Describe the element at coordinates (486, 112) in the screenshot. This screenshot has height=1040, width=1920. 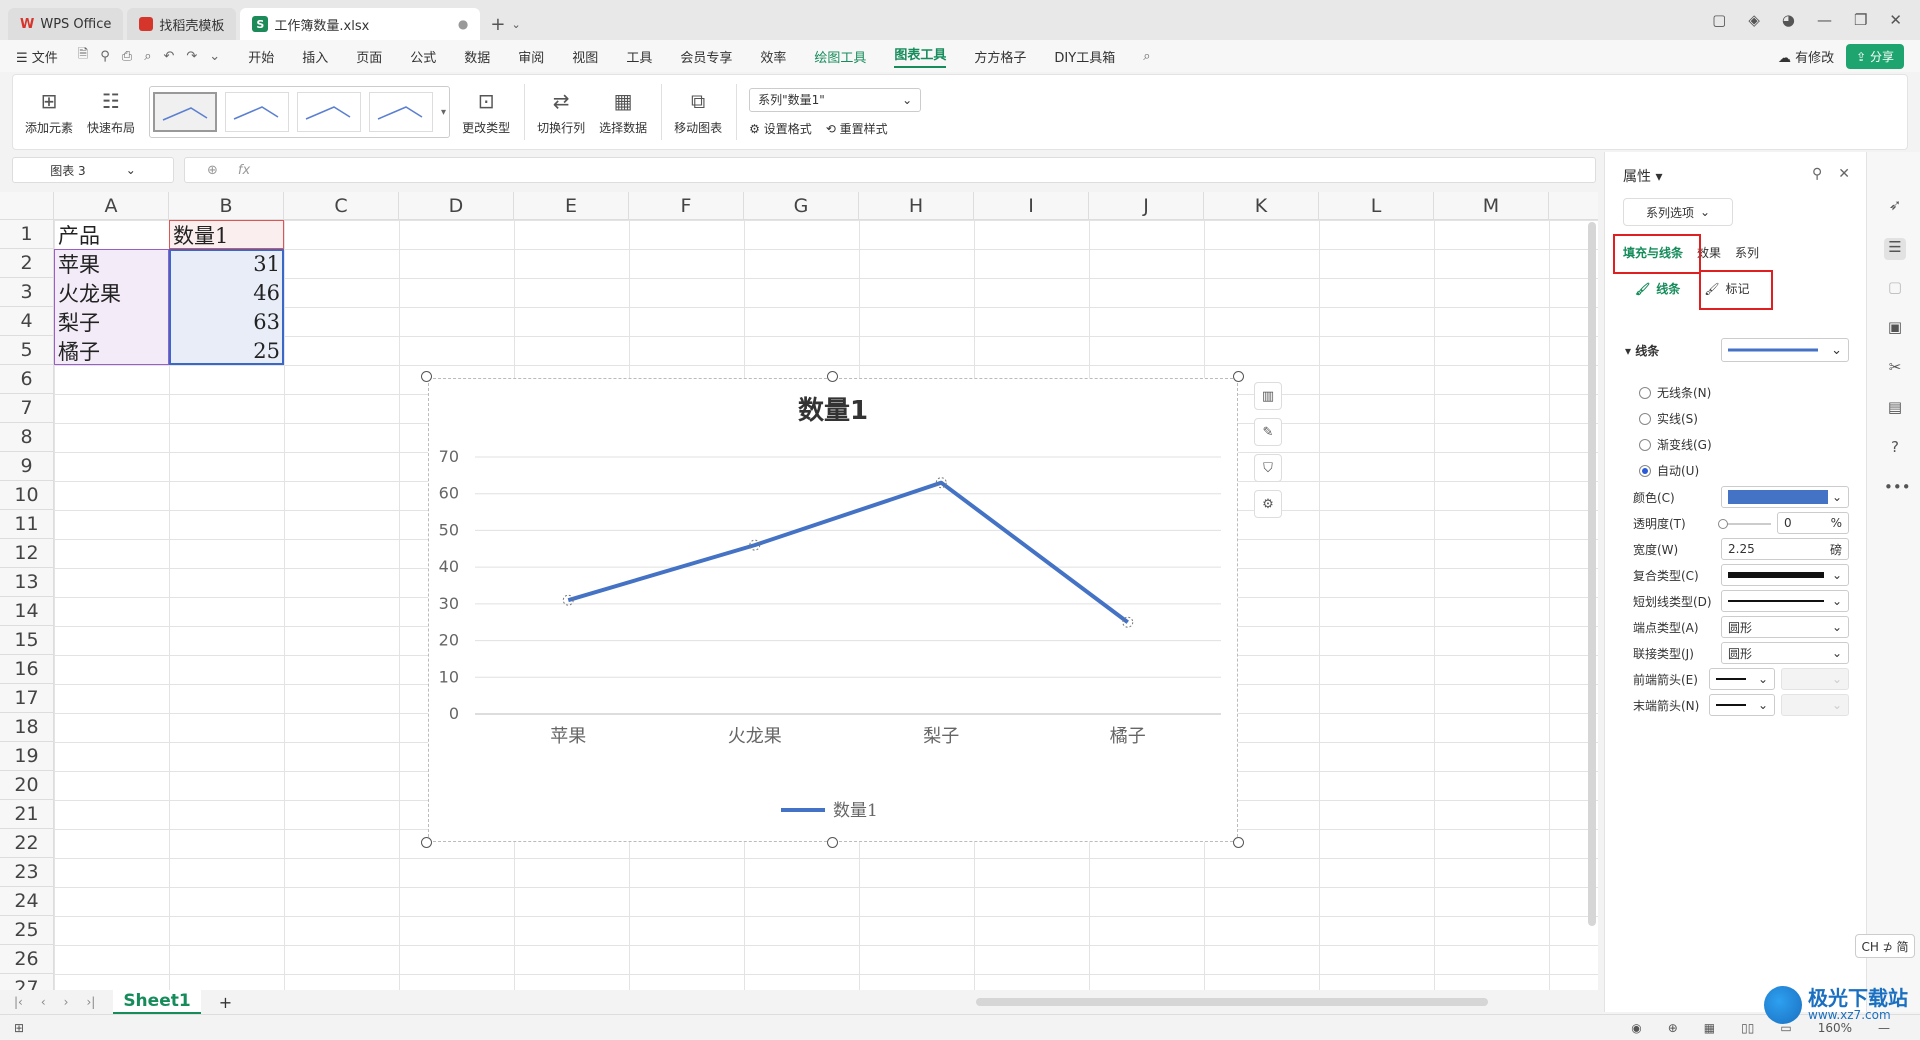
I see `change-type-button: ⊡ 更改类型` at that location.